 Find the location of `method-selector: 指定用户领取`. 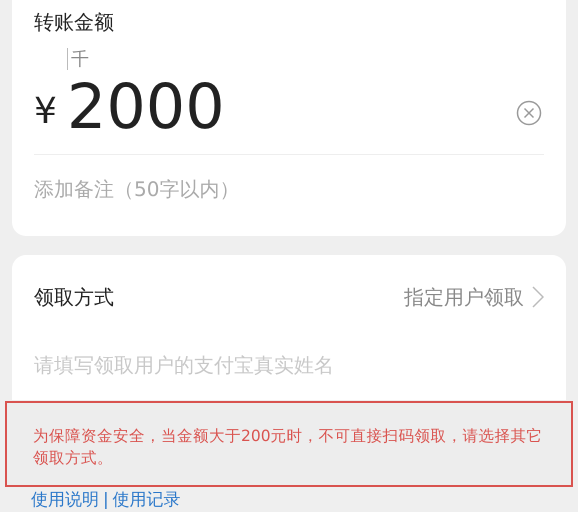

method-selector: 指定用户领取 is located at coordinates (474, 297).